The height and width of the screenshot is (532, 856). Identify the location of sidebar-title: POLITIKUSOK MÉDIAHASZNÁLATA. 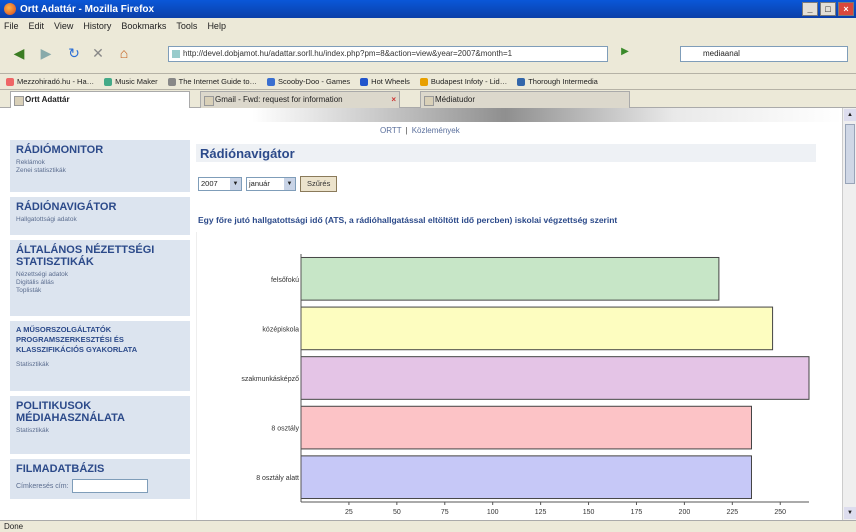
(100, 412).